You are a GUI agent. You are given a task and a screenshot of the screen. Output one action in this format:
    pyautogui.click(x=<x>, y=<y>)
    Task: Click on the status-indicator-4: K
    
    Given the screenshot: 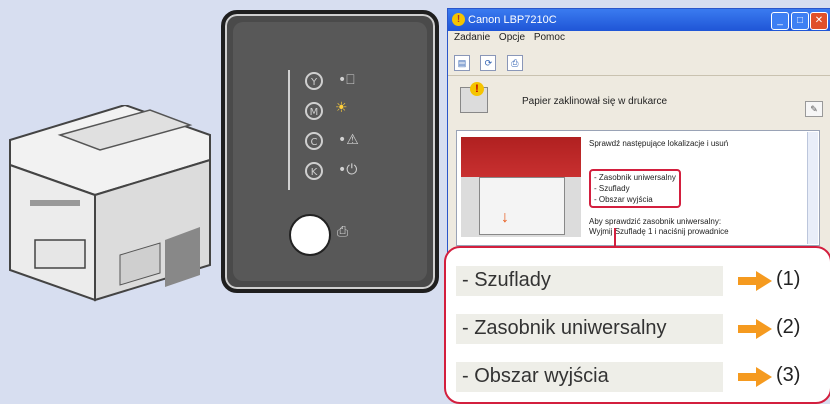 What is the action you would take?
    pyautogui.click(x=314, y=171)
    